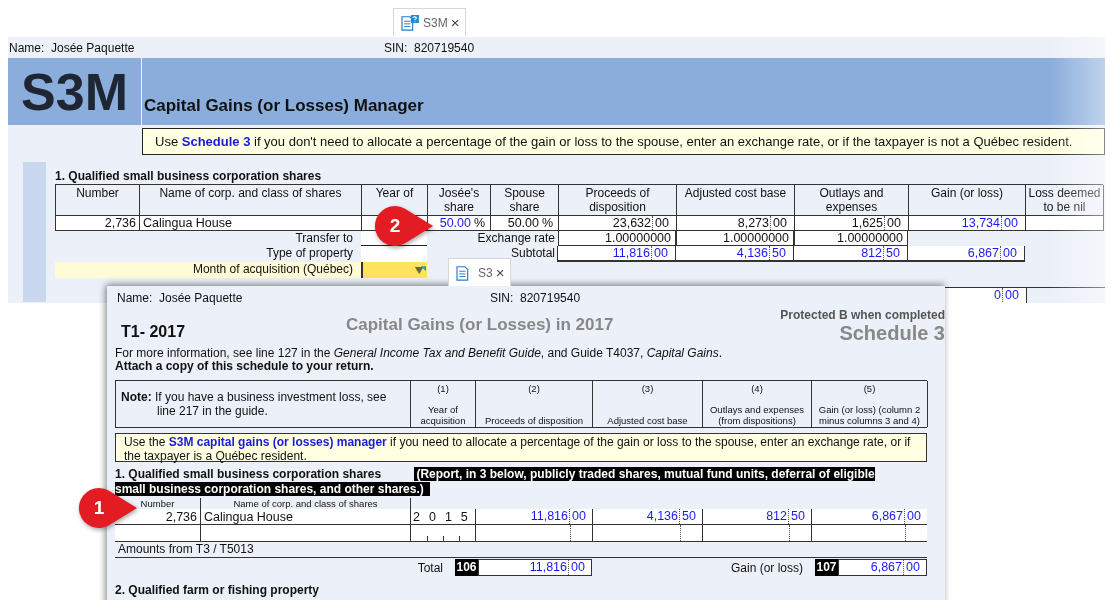  Describe the element at coordinates (532, 254) in the screenshot. I see `subtotal-label: Subtotal` at that location.